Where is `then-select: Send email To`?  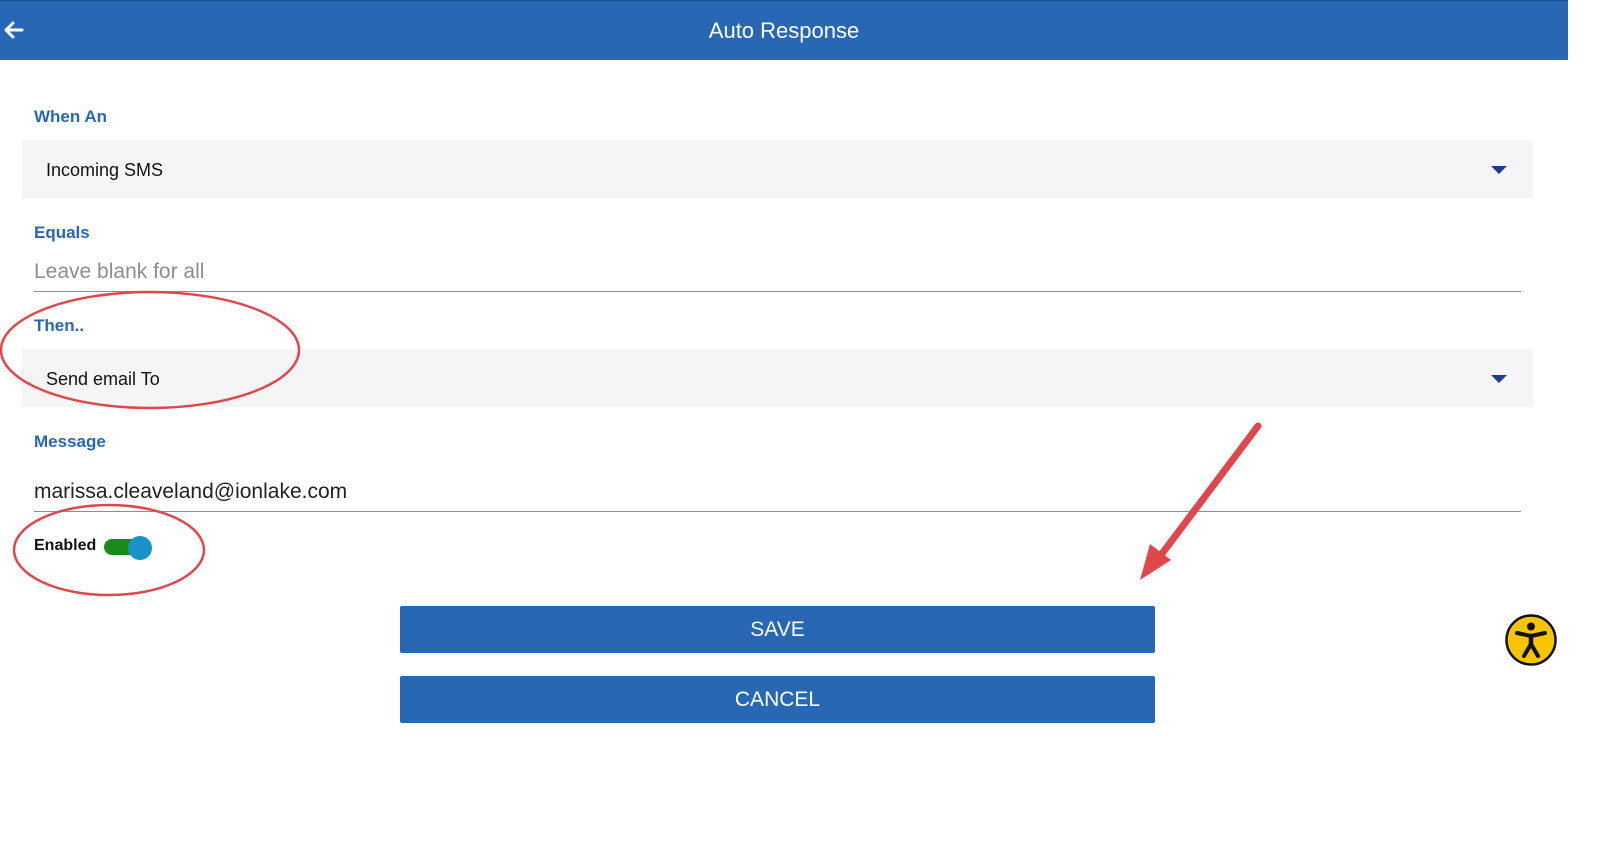 then-select: Send email To is located at coordinates (777, 378).